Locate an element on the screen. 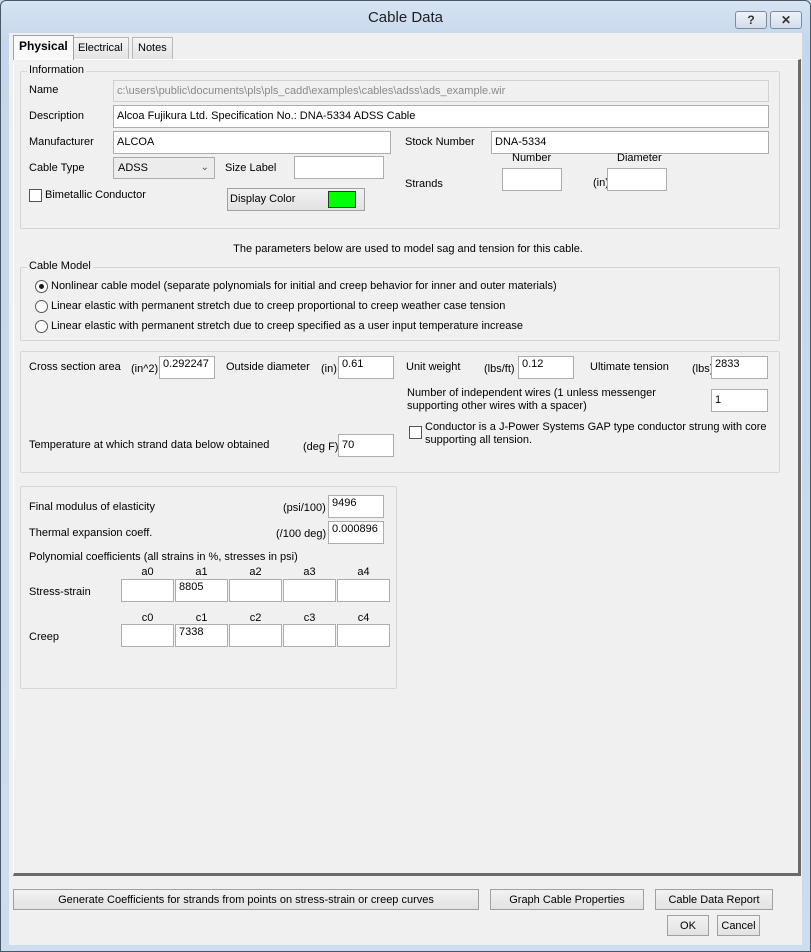 This screenshot has height=952, width=811. modulus-field: 9496 is located at coordinates (356, 506).